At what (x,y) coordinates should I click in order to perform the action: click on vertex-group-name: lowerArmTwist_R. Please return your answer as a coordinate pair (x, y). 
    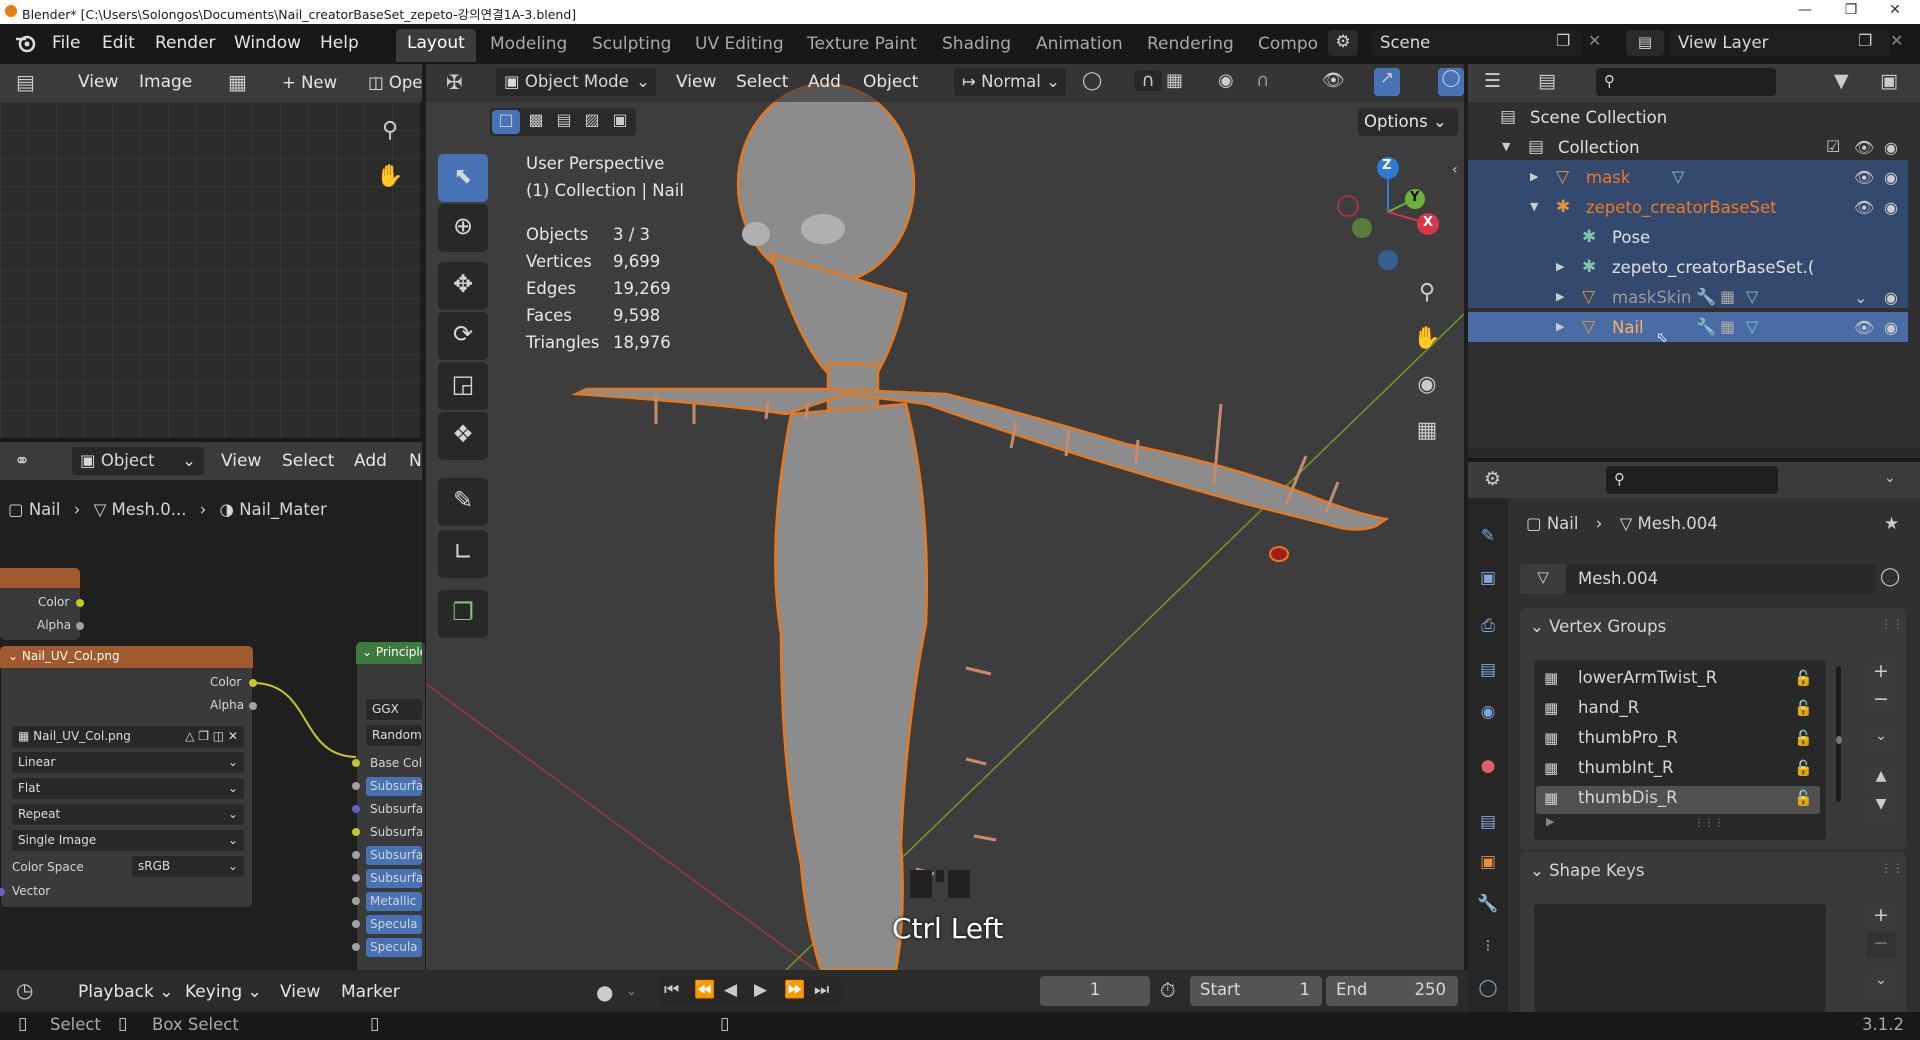
    Looking at the image, I should click on (1647, 677).